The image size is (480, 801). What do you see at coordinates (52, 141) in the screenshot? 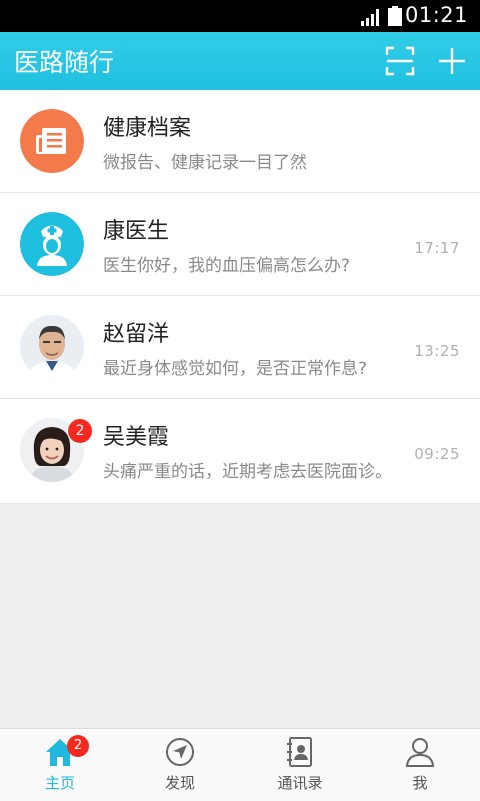
I see `archive-icon` at bounding box center [52, 141].